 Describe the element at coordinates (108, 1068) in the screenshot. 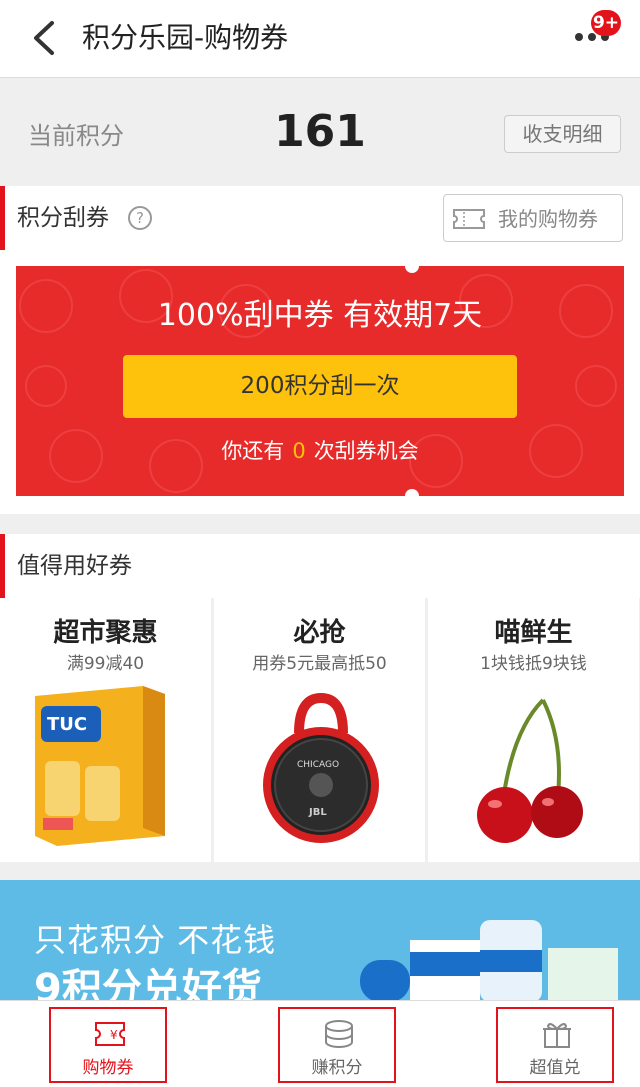

I see `tab-label: 购物券` at that location.